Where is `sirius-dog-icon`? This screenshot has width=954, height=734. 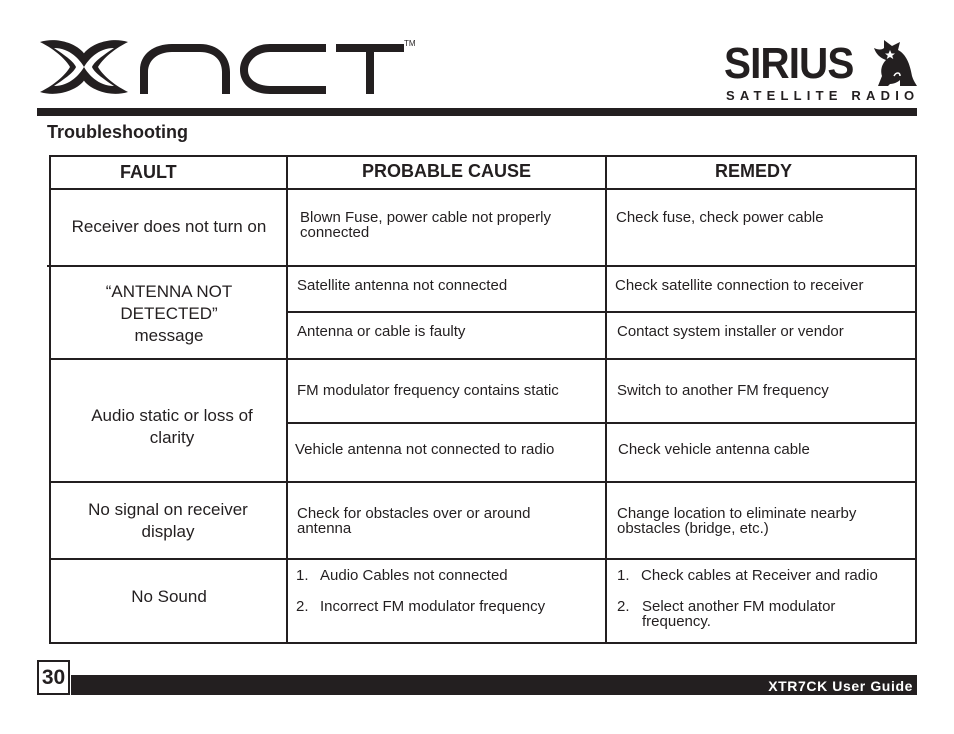 sirius-dog-icon is located at coordinates (895, 63).